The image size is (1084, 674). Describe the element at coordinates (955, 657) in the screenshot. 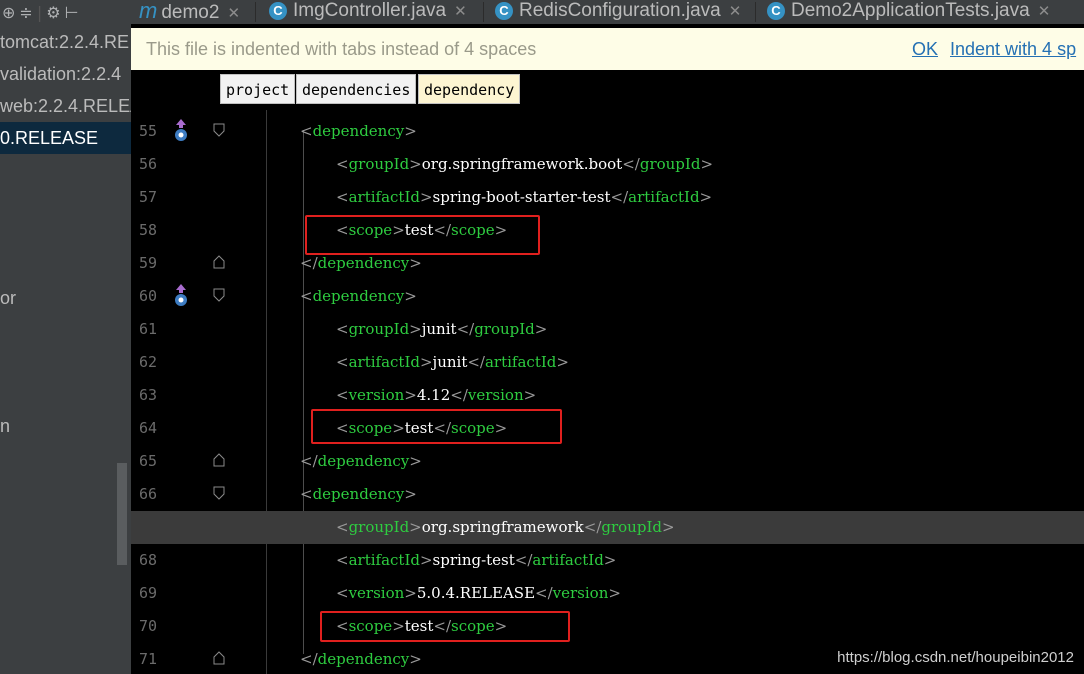

I see `watermark: https://blog.csdn.net/houpeibin2012` at that location.